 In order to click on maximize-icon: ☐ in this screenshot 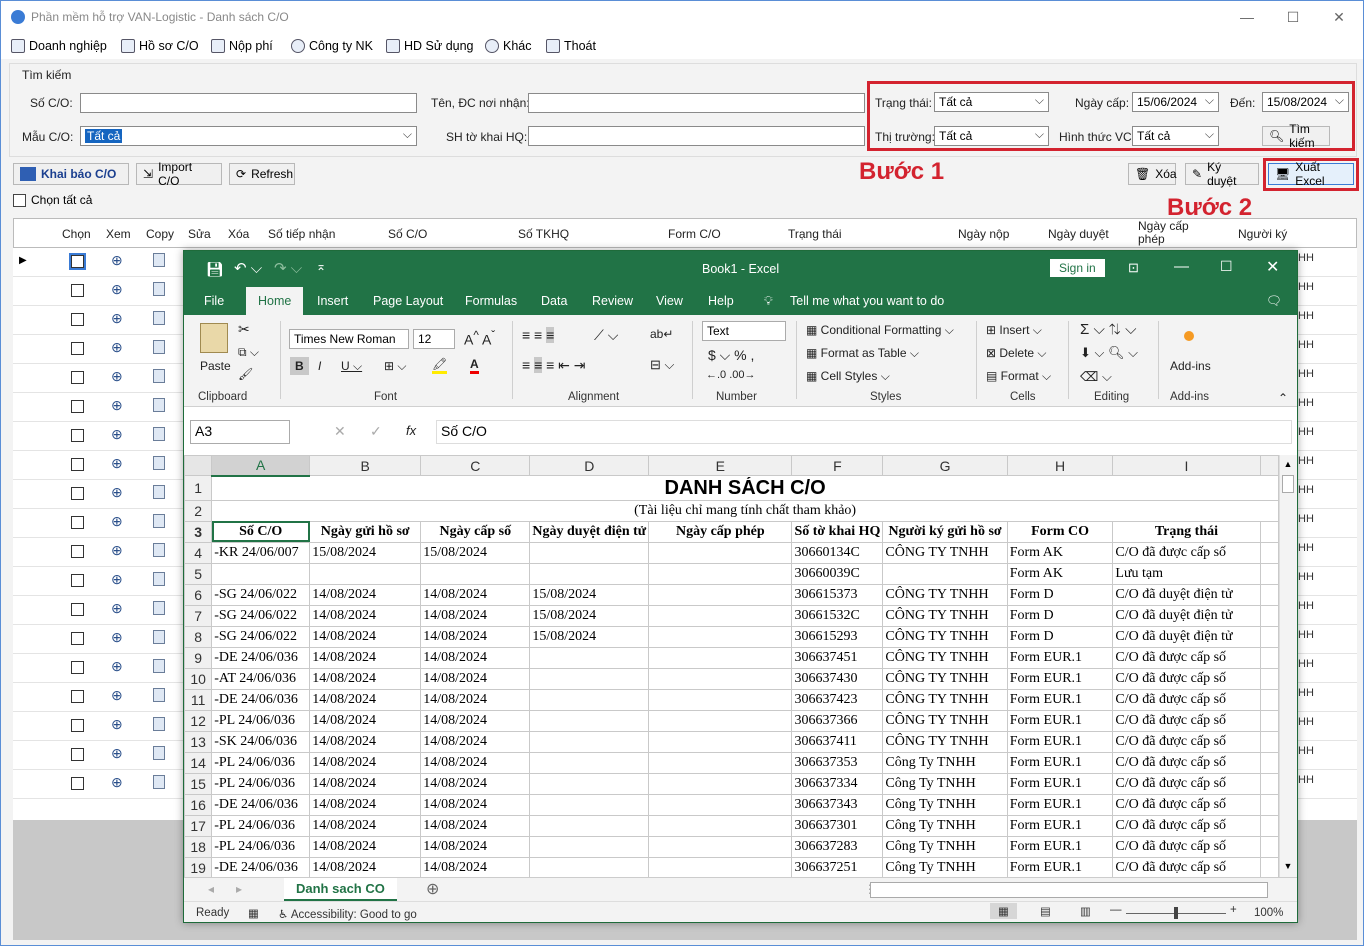, I will do `click(1293, 17)`.